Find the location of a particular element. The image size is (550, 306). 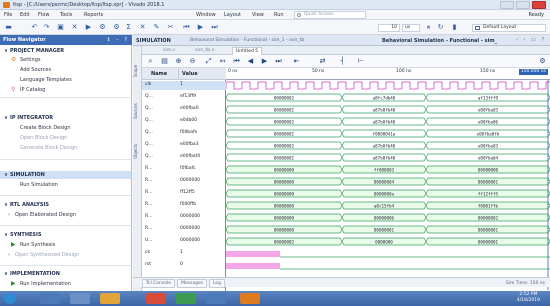

pause-icon: ⏸ is located at coordinates (428, 27).